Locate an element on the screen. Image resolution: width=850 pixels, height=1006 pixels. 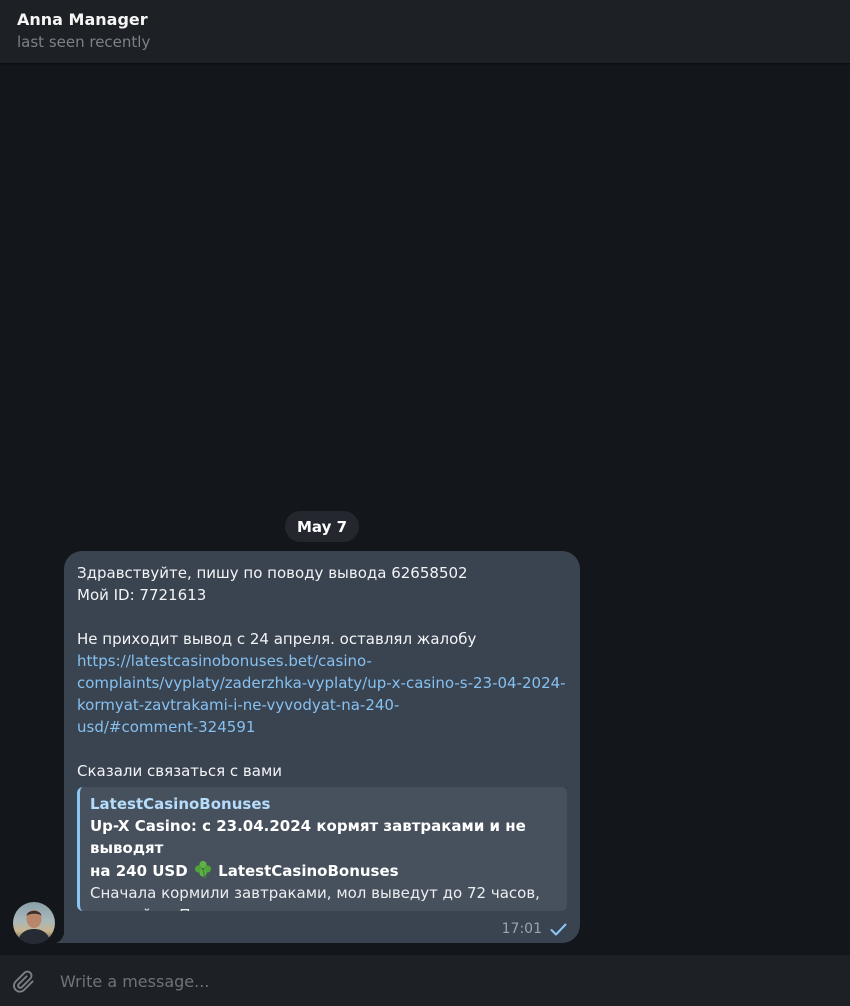
message-composer is located at coordinates (425, 980).